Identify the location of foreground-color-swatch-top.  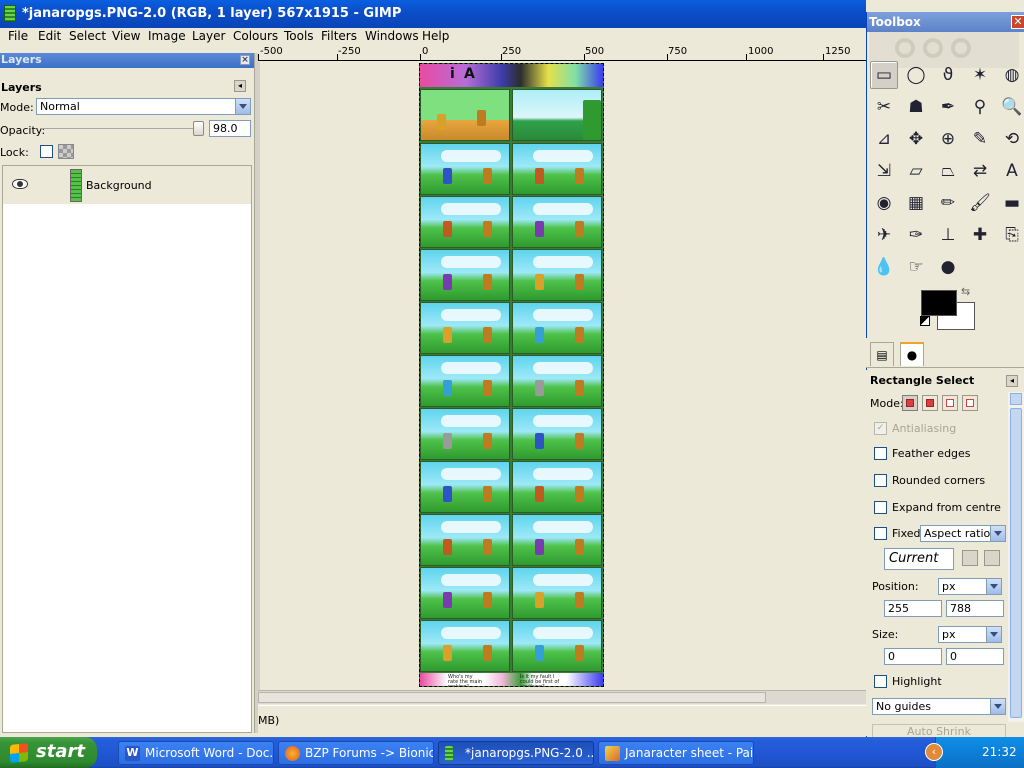
(939, 303).